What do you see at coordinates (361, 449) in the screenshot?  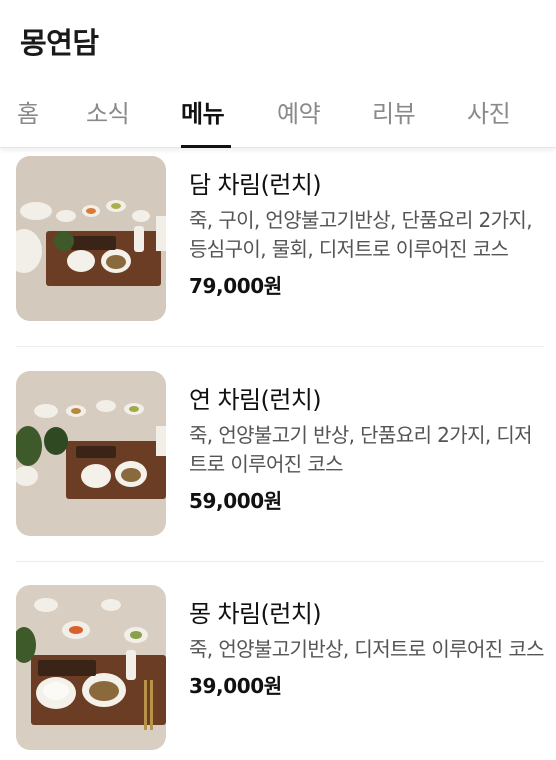 I see `menu-description: 죽, 언양불고기 반상, 단품요리 2가지, 디저트로 이루어진 코스` at bounding box center [361, 449].